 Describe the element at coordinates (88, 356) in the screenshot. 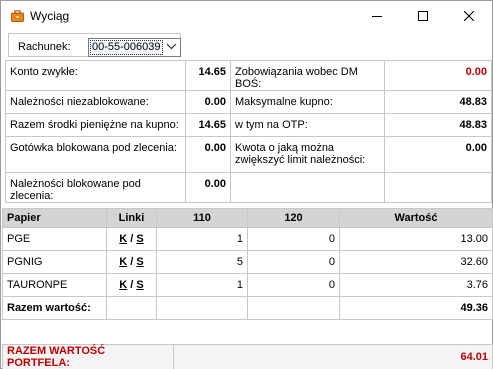

I see `portfolio-total-label: RAZEM WARTOŚĆ PORTFELA:` at that location.